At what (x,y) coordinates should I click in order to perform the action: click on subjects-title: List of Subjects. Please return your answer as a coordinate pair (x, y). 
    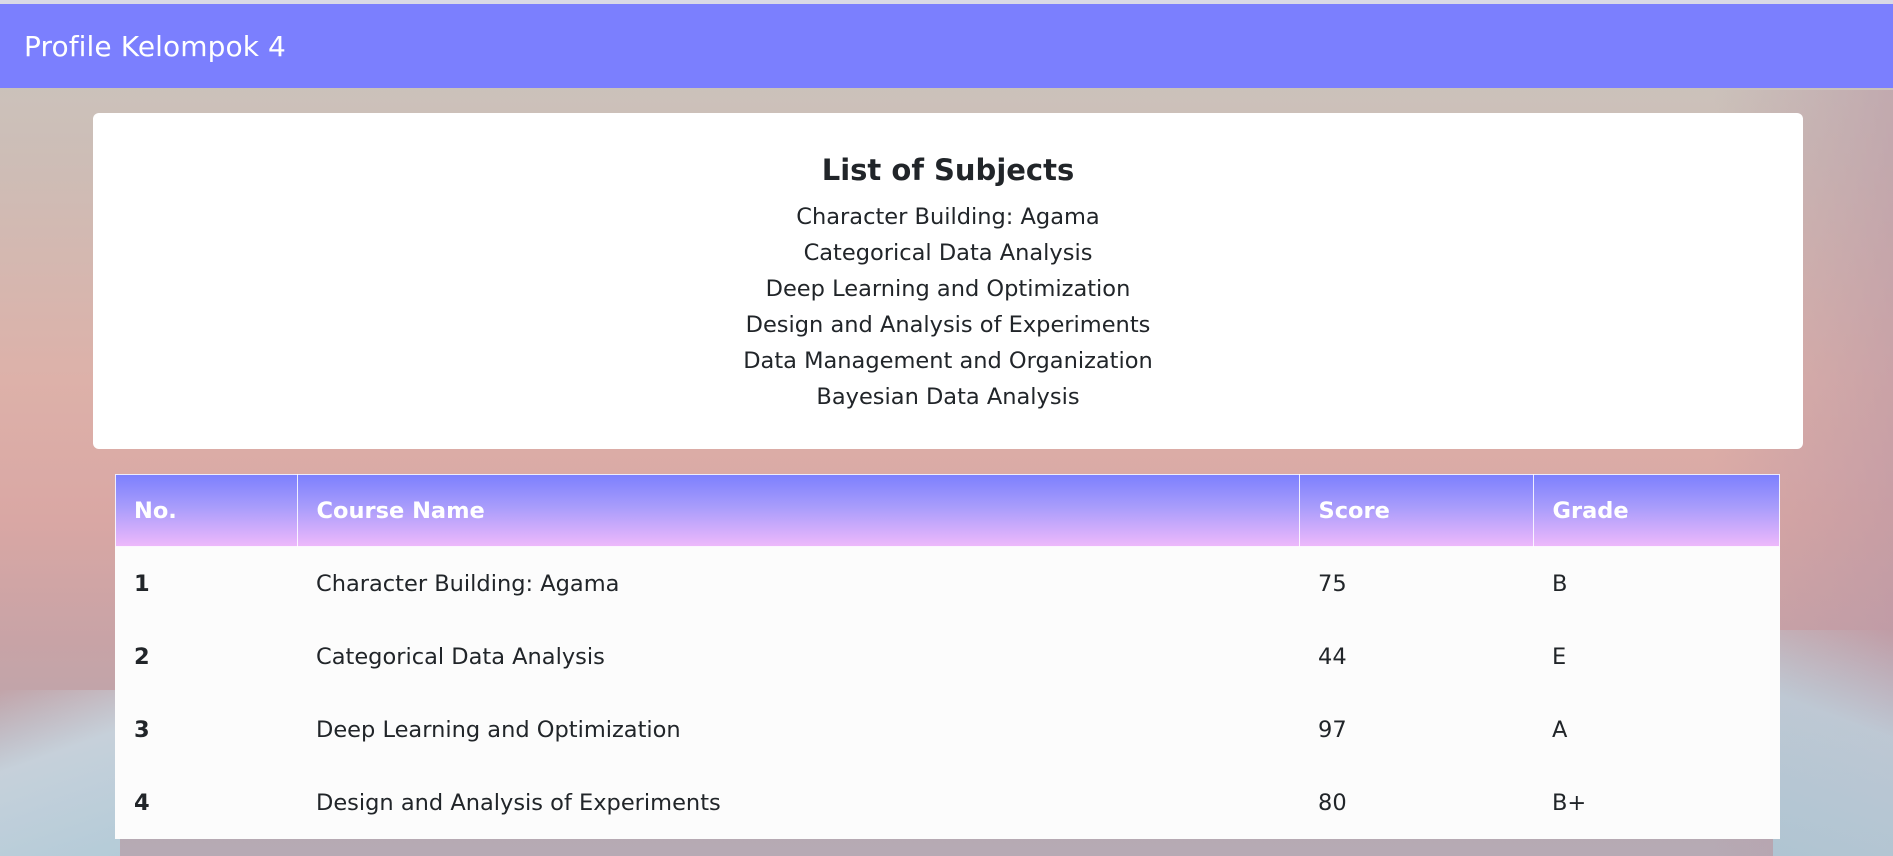
    Looking at the image, I should click on (948, 170).